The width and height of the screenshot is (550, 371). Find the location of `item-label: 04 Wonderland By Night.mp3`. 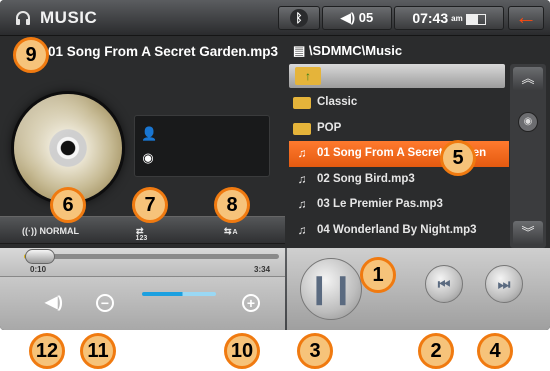

item-label: 04 Wonderland By Night.mp3 is located at coordinates (397, 229).